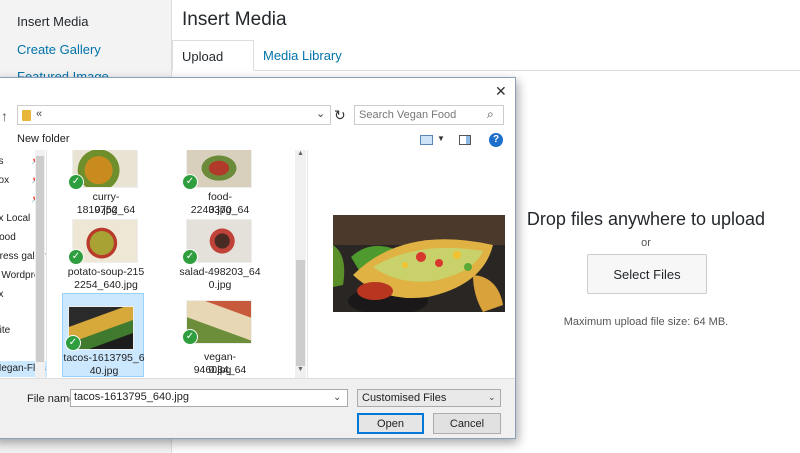 This screenshot has height=453, width=800. What do you see at coordinates (646, 322) in the screenshot?
I see `max-upload-size: Maximum upload file size: 64 MB.` at bounding box center [646, 322].